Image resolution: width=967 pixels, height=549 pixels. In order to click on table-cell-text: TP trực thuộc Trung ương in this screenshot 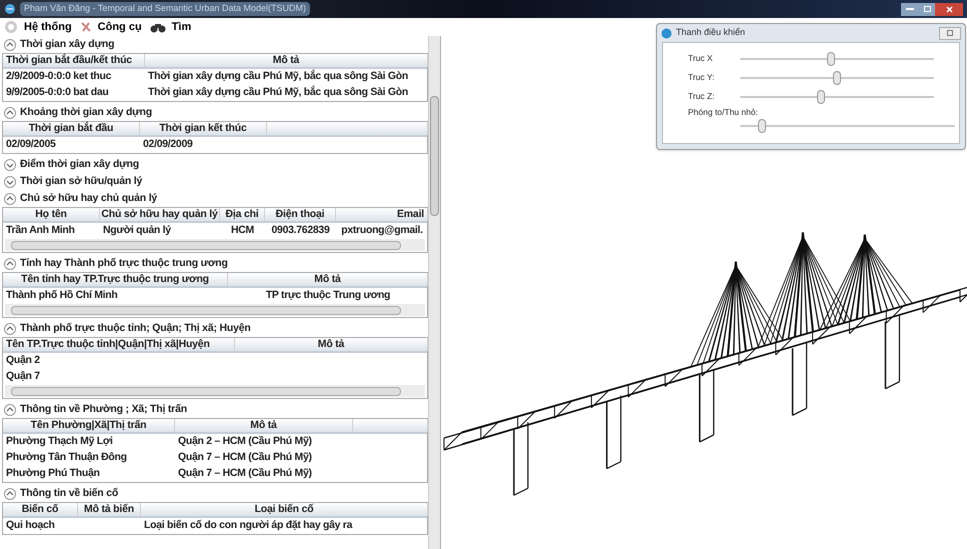, I will do `click(328, 296)`.